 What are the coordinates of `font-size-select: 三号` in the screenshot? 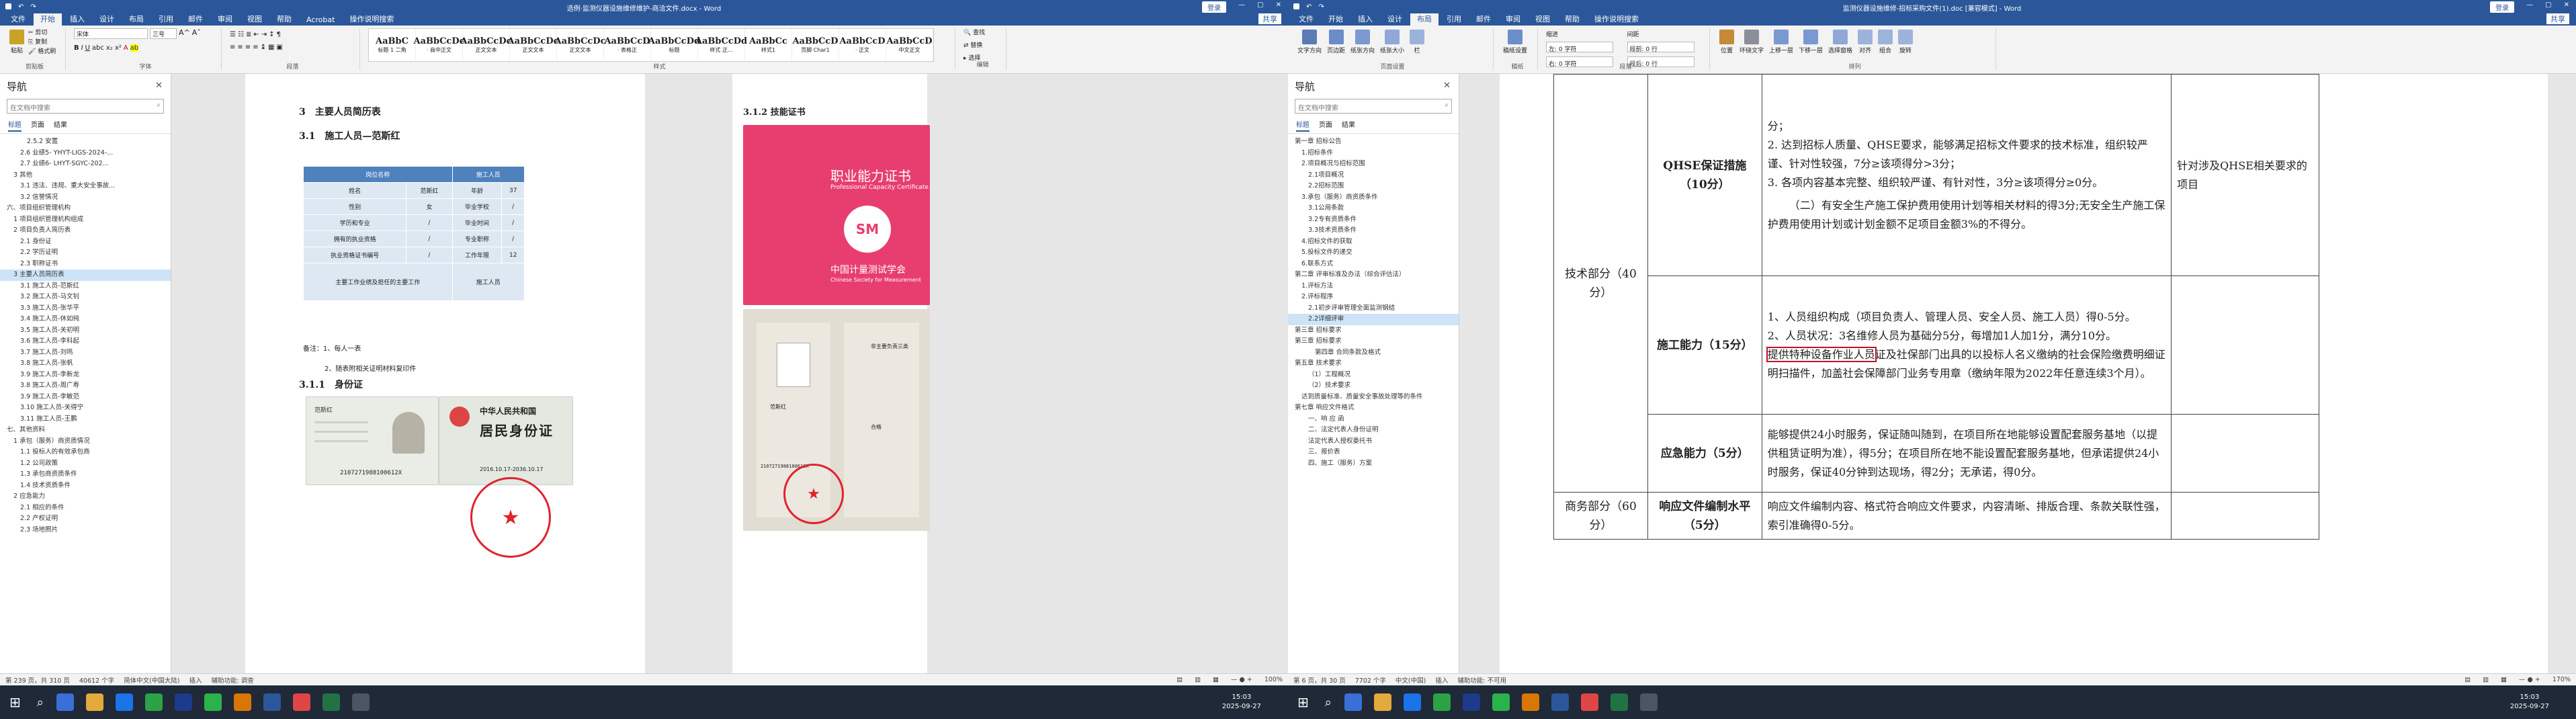 It's located at (163, 33).